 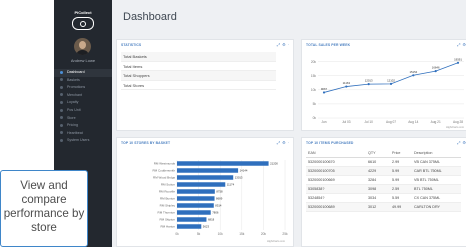 What do you see at coordinates (383, 207) in the screenshot?
I see `table-row: 5320000100689 3012 49.99 CARLTON DRY` at bounding box center [383, 207].